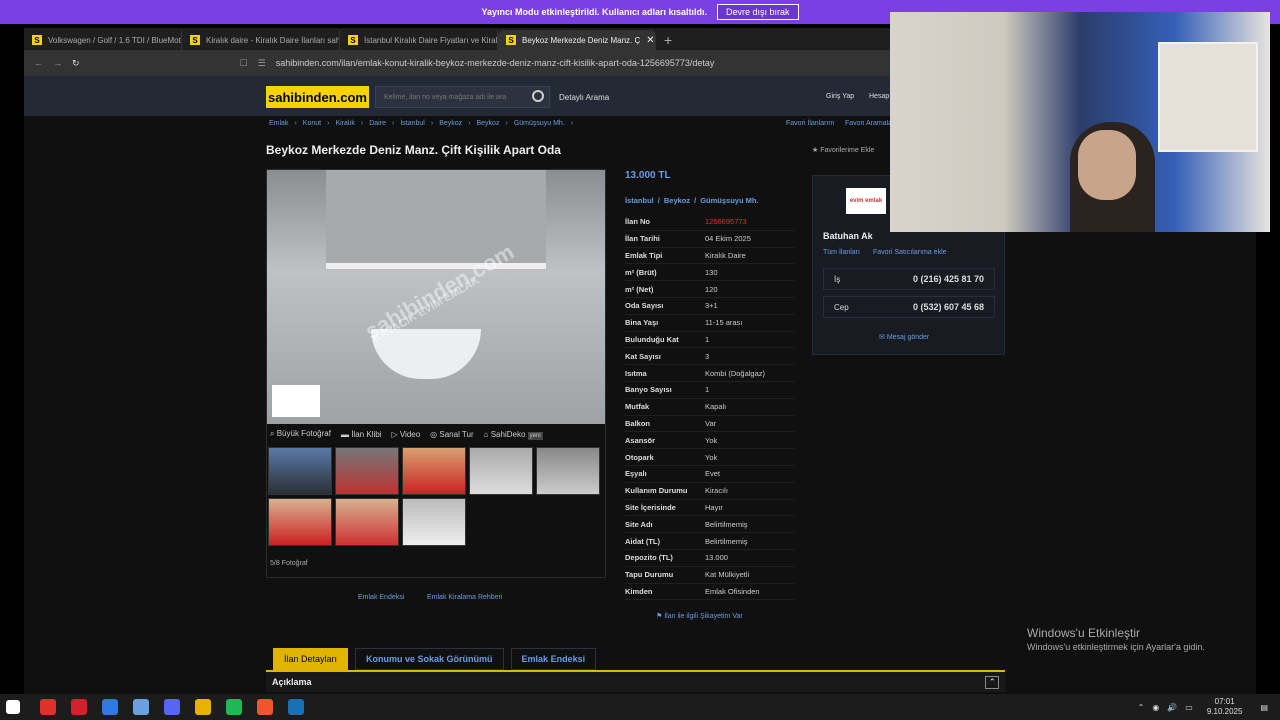 The width and height of the screenshot is (1280, 720). Describe the element at coordinates (711, 272) in the screenshot. I see `spec-value: 130` at that location.